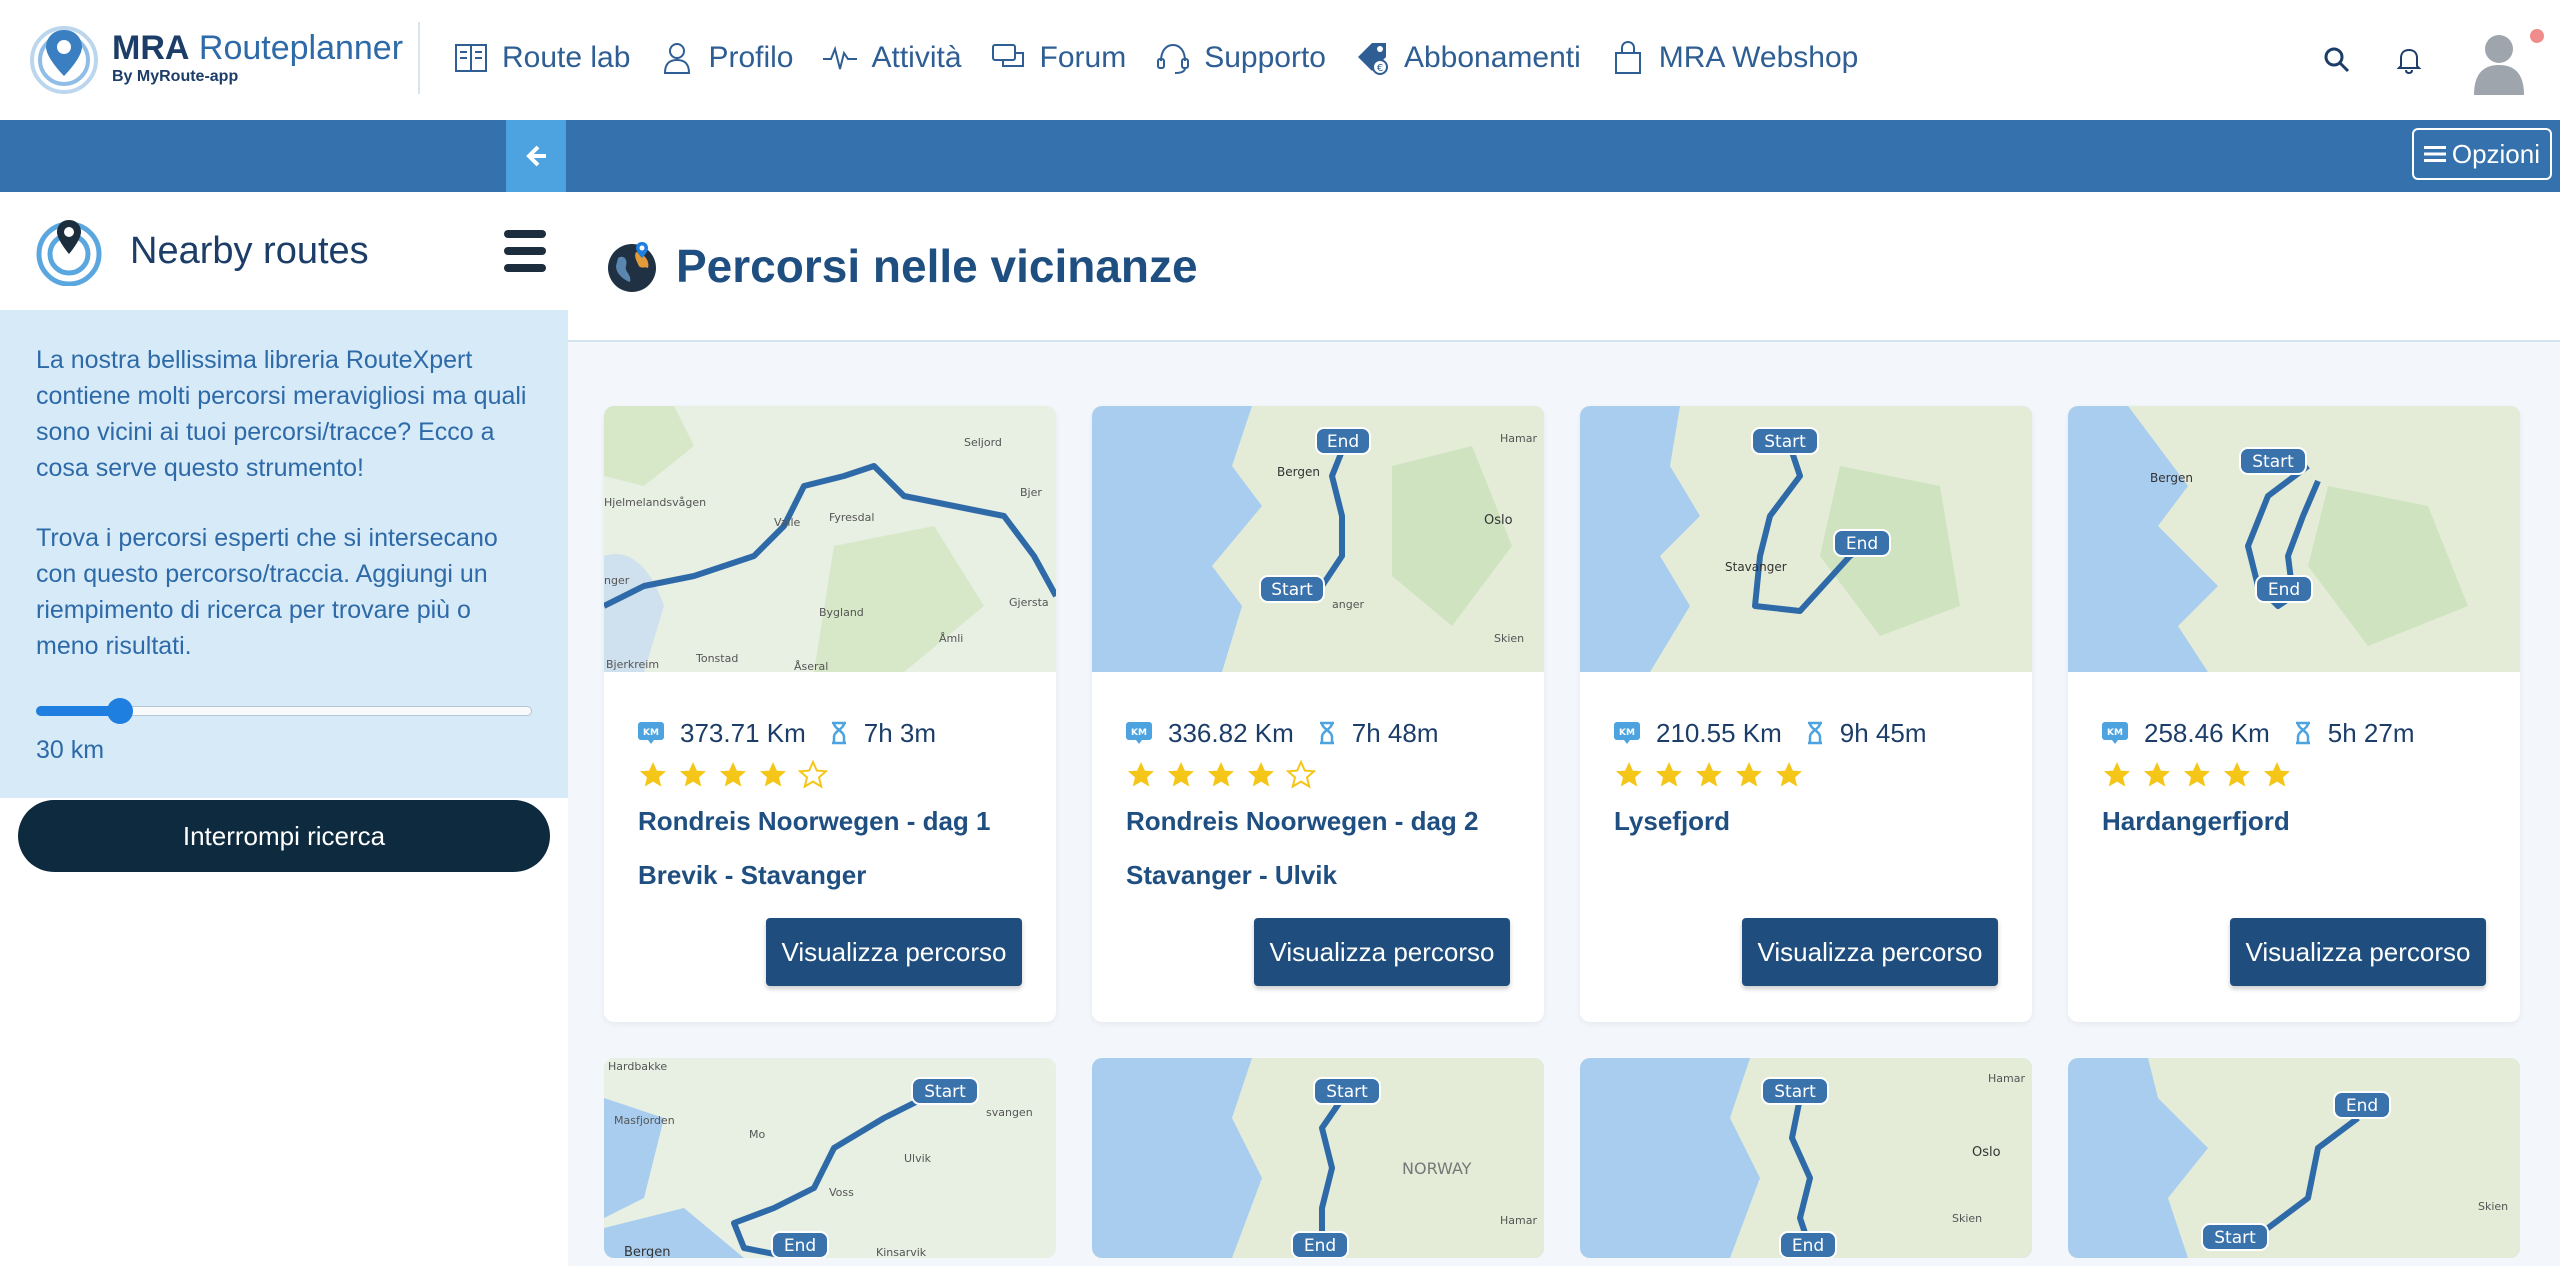  Describe the element at coordinates (1173, 58) in the screenshot. I see `headset-icon` at that location.